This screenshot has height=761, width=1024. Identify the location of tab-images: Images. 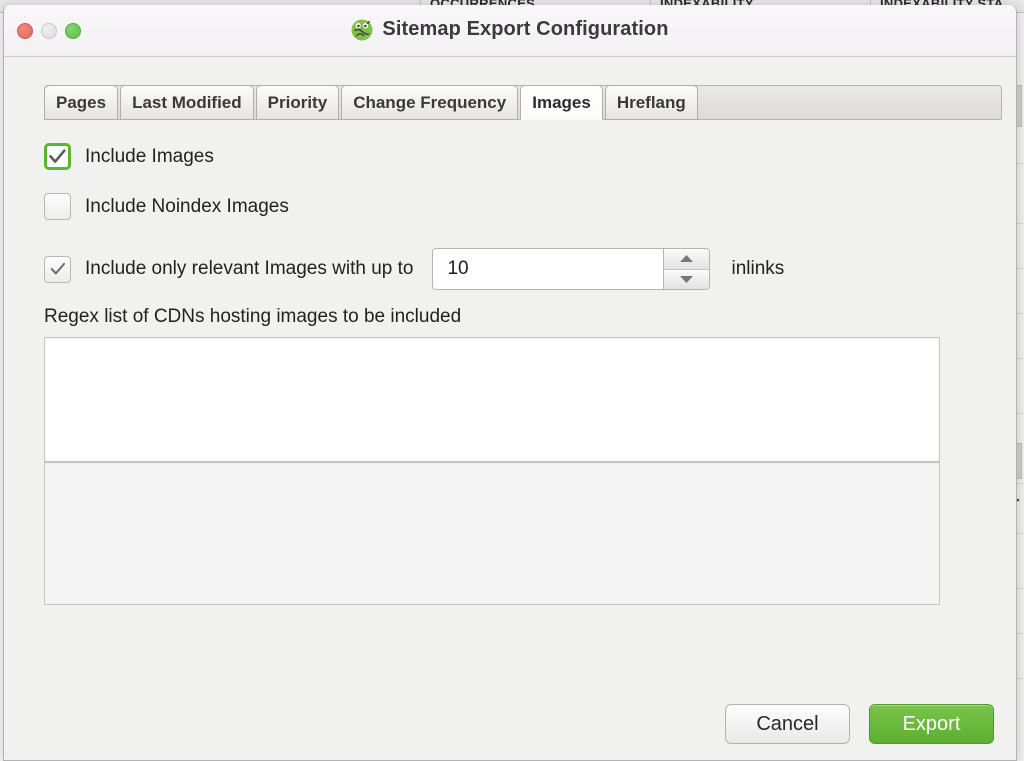
(561, 102).